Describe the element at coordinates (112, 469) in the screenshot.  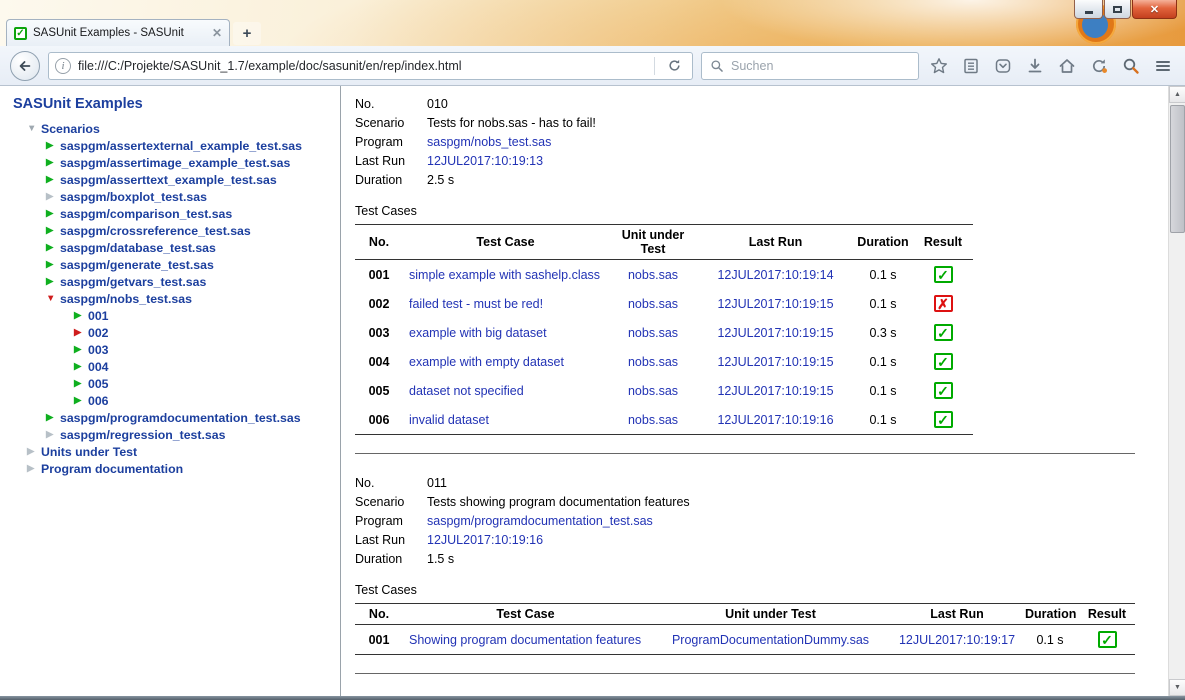
I see `tree-item-label: Program documentation` at that location.